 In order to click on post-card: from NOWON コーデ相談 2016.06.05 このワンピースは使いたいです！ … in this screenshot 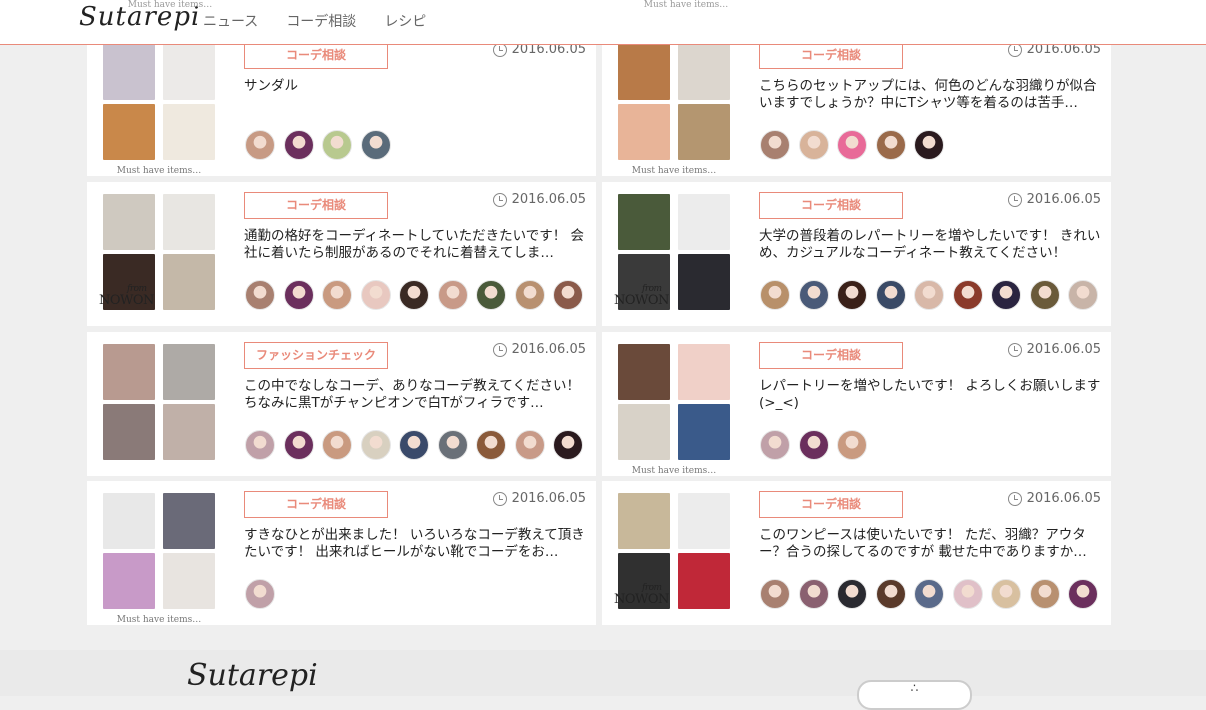, I will do `click(856, 553)`.